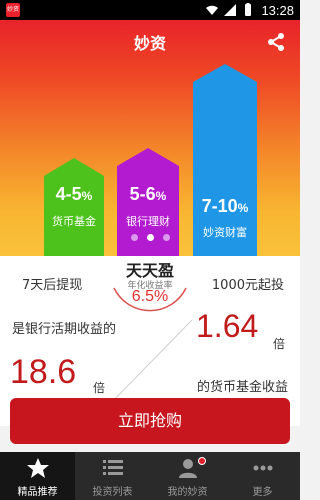  What do you see at coordinates (242, 387) in the screenshot?
I see `fund-compare-text: 的货币基金收益` at bounding box center [242, 387].